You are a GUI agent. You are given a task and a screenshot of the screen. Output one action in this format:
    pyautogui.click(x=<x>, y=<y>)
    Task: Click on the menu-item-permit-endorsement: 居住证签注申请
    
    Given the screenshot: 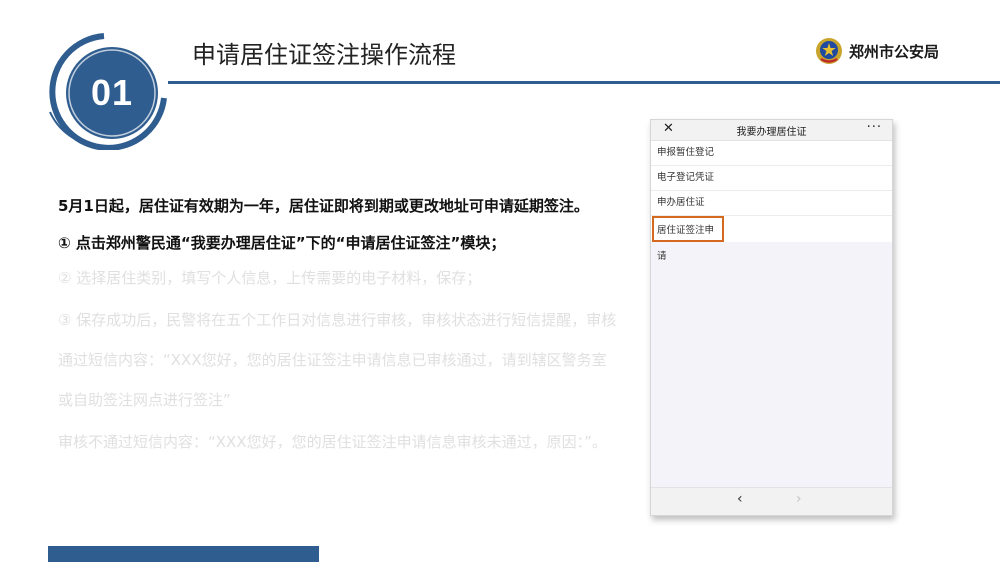 What is the action you would take?
    pyautogui.click(x=688, y=239)
    